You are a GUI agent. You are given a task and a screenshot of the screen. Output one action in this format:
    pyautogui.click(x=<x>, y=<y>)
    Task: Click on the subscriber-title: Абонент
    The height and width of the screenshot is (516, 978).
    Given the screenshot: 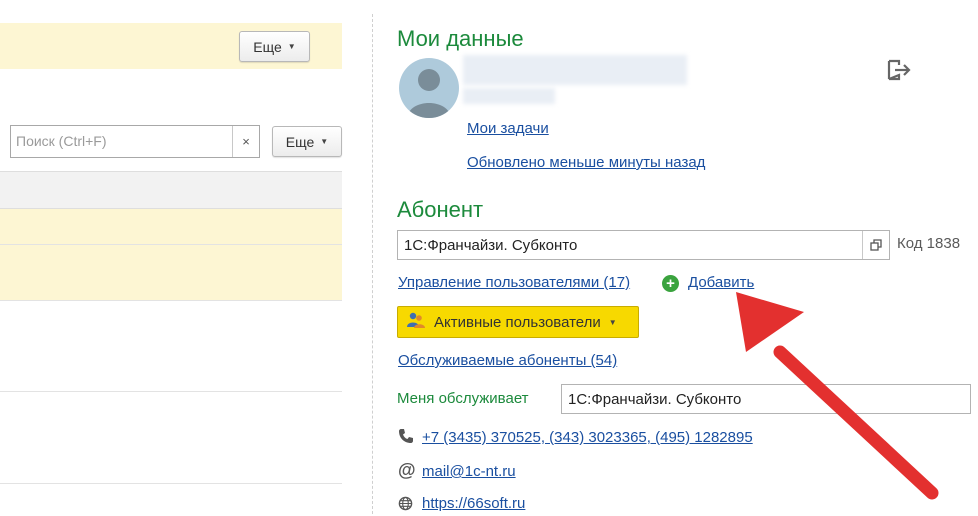 What is the action you would take?
    pyautogui.click(x=440, y=209)
    